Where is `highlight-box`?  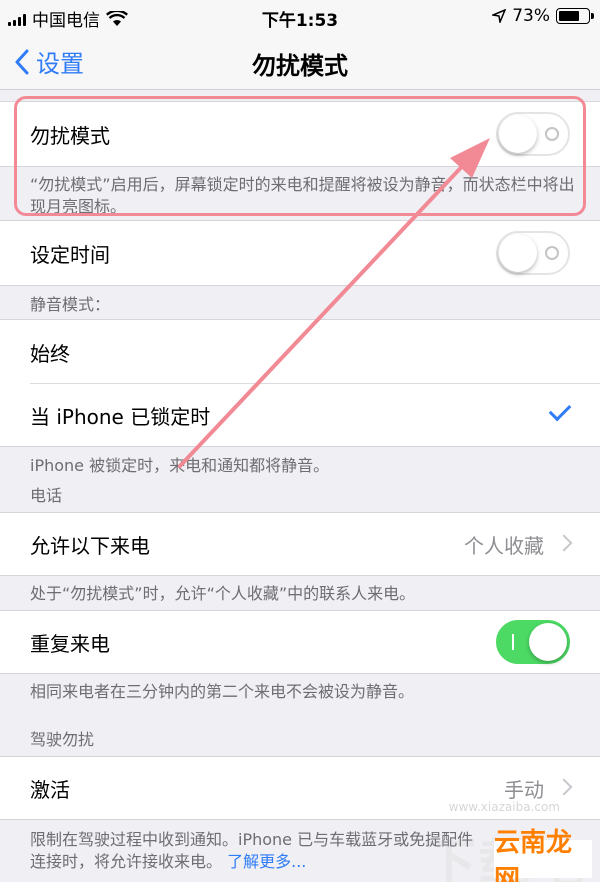
highlight-box is located at coordinates (300, 156).